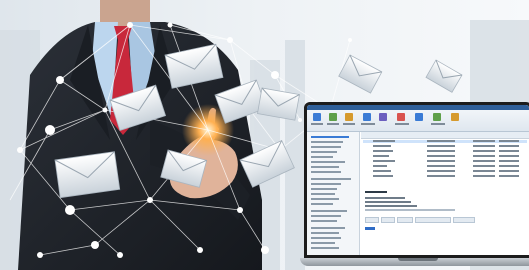  What do you see at coordinates (445, 159) in the screenshot?
I see `message-list` at bounding box center [445, 159].